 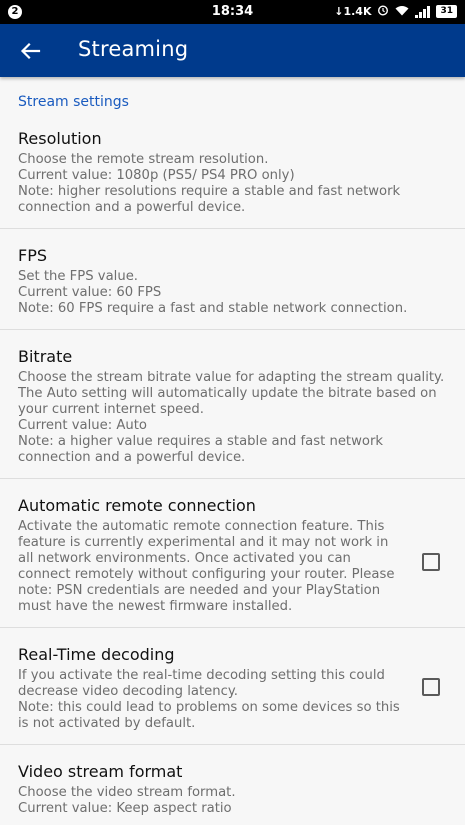 I want to click on pref-summary-line: Current value: Keep aspect ratio, so click(x=125, y=808).